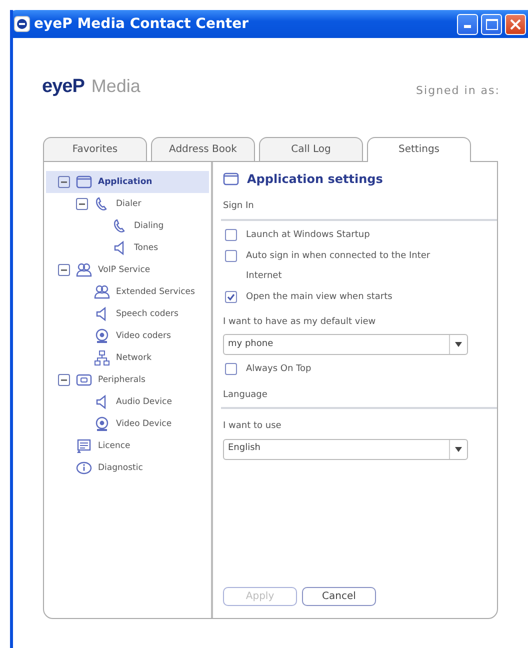 This screenshot has height=648, width=528. What do you see at coordinates (127, 424) in the screenshot?
I see `tree-item: Video Device` at bounding box center [127, 424].